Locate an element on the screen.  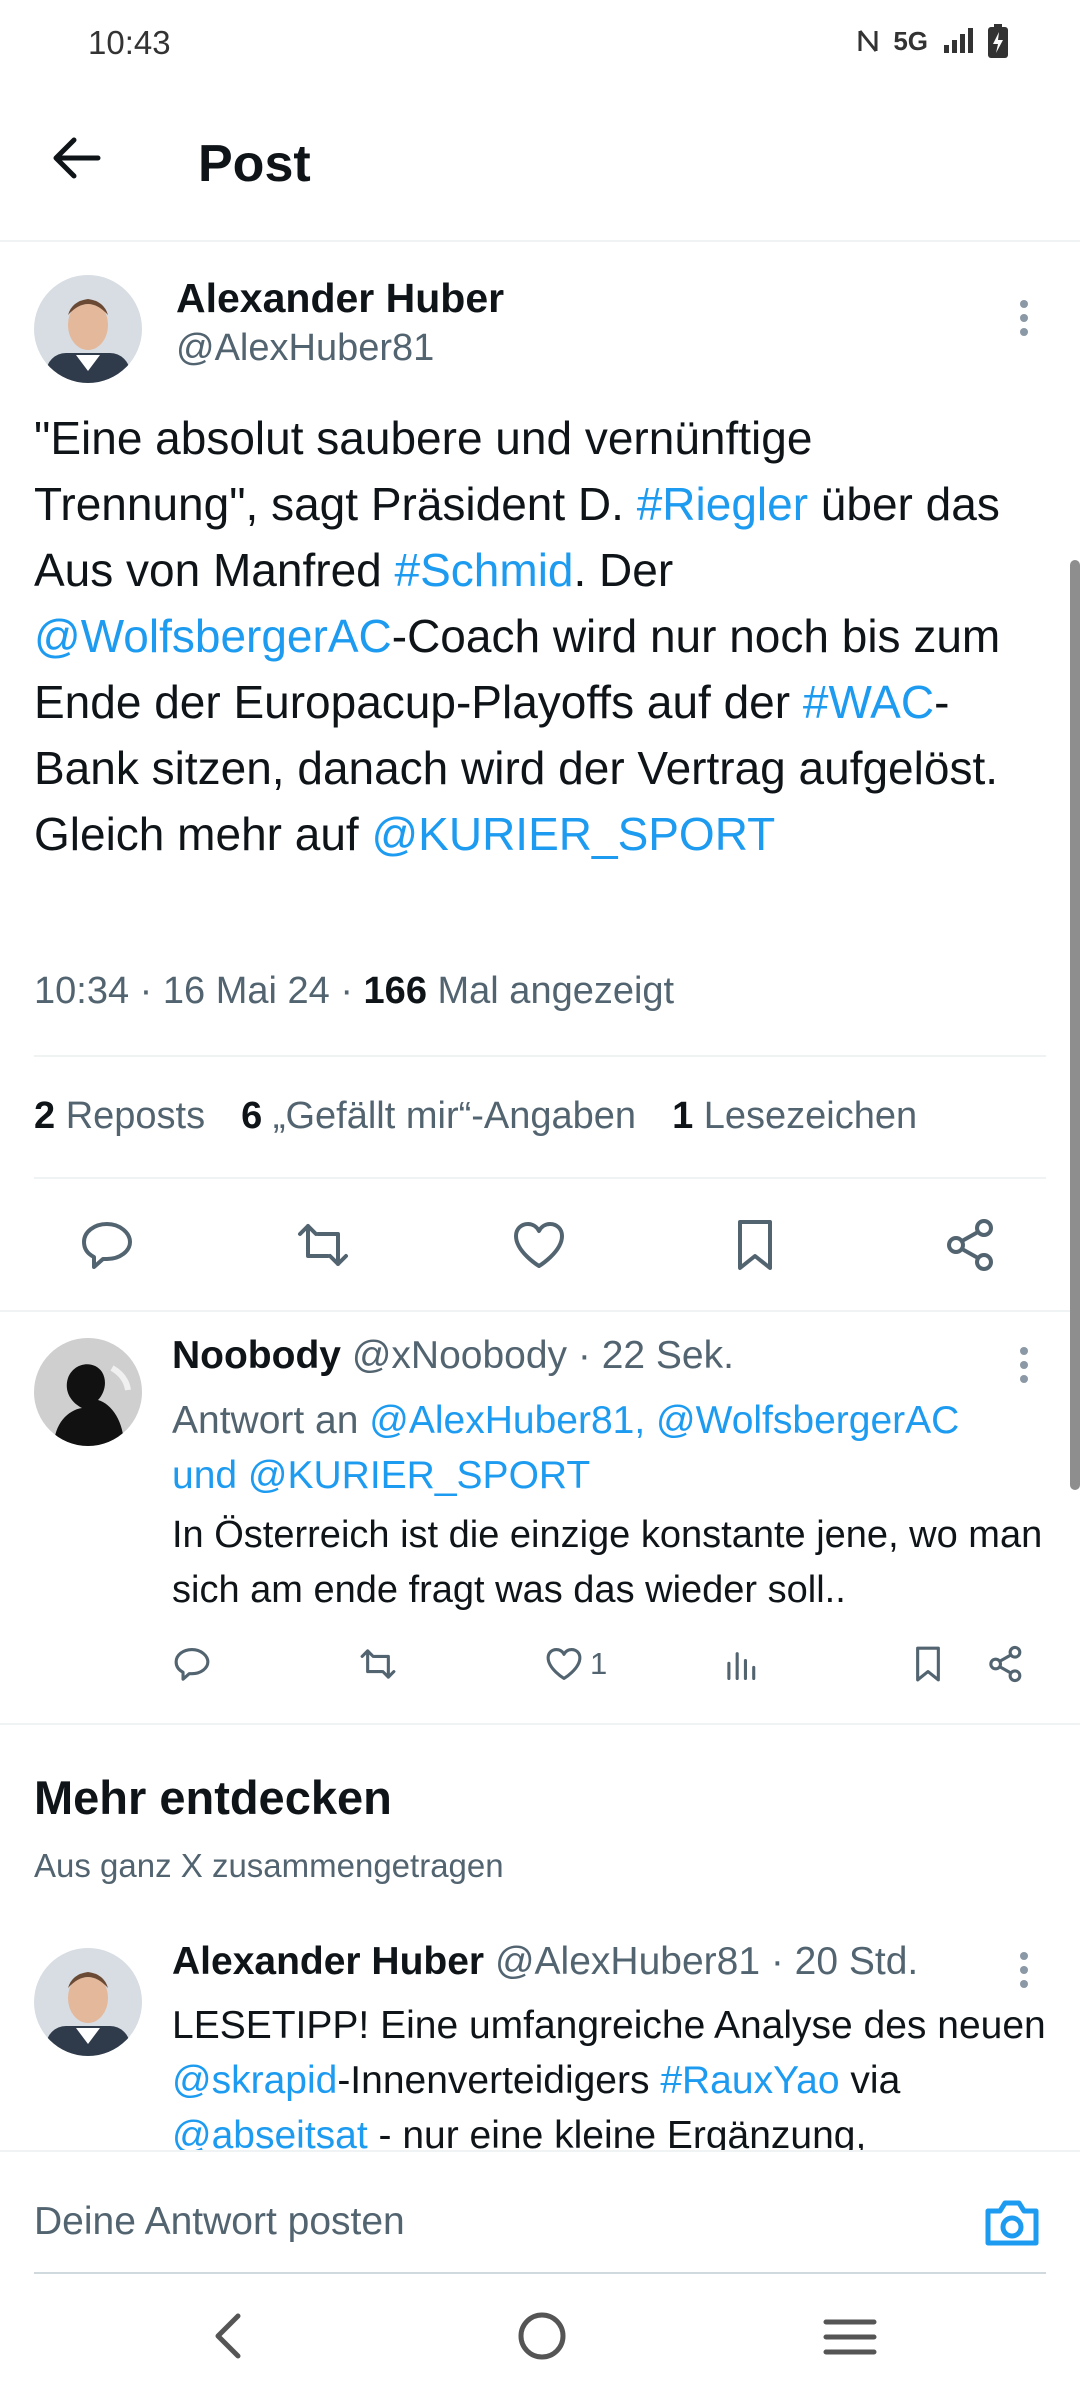
likes-label: „Gefällt mir“-Angaben is located at coordinates (454, 1116).